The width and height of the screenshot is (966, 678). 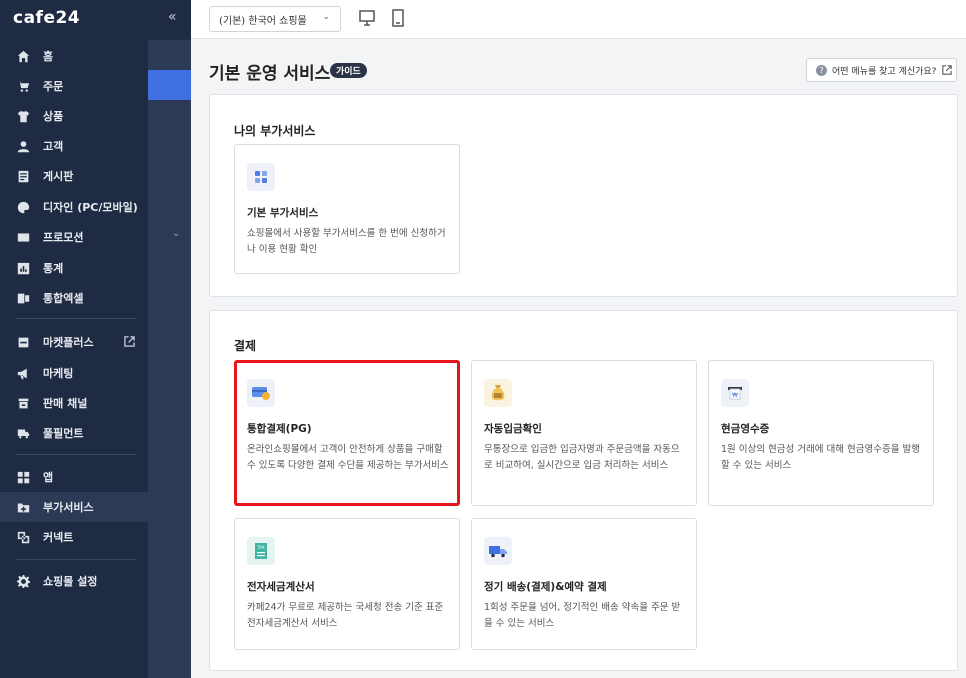 I want to click on user-icon, so click(x=23, y=146).